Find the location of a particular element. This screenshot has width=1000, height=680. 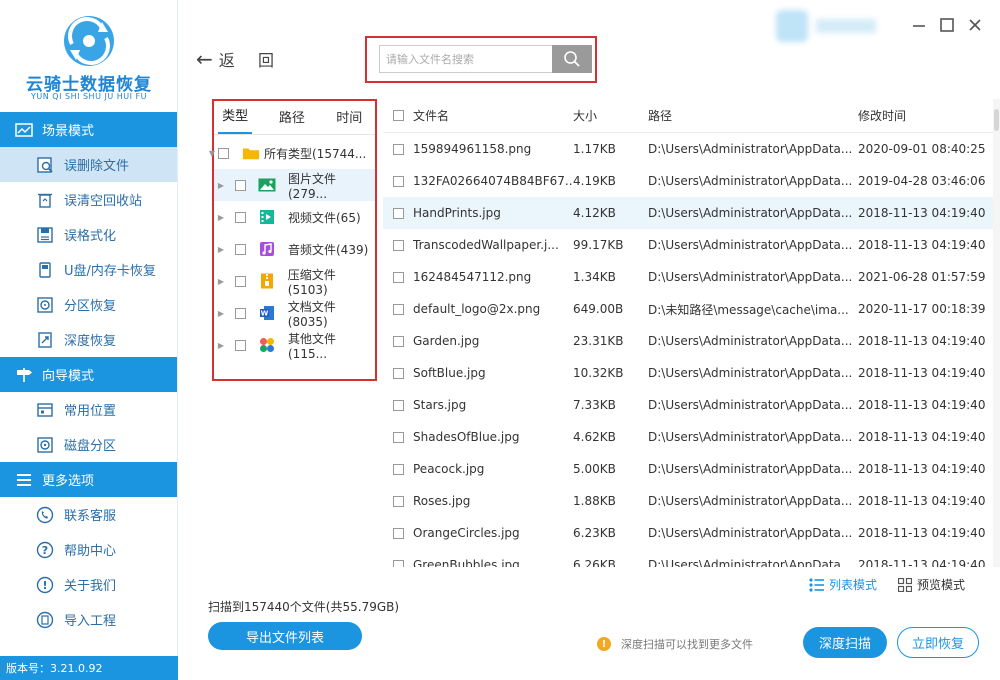

other-files-icon is located at coordinates (267, 345).